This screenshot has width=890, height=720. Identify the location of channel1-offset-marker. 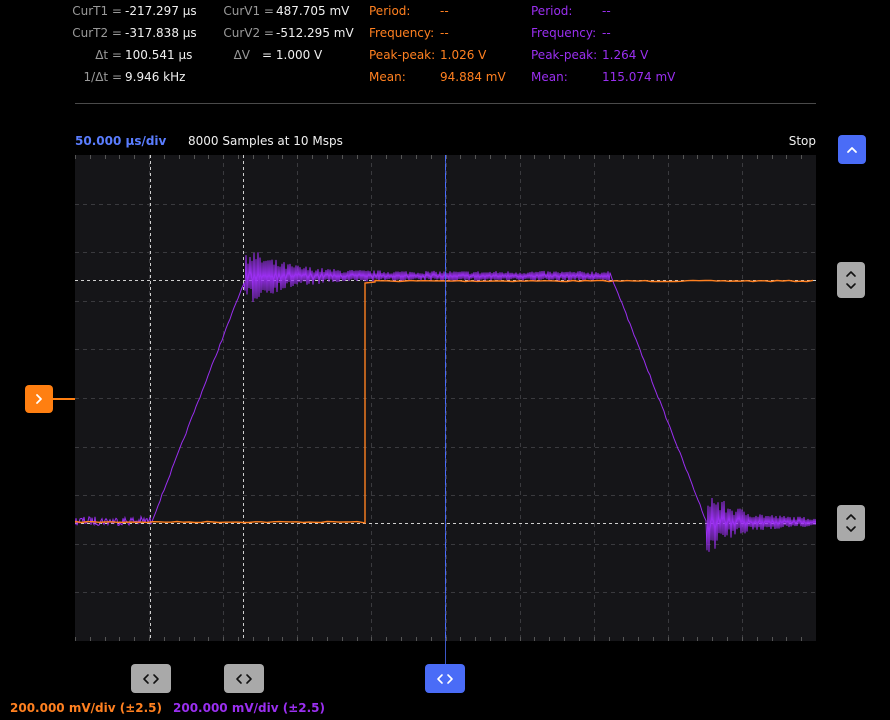
(39, 399).